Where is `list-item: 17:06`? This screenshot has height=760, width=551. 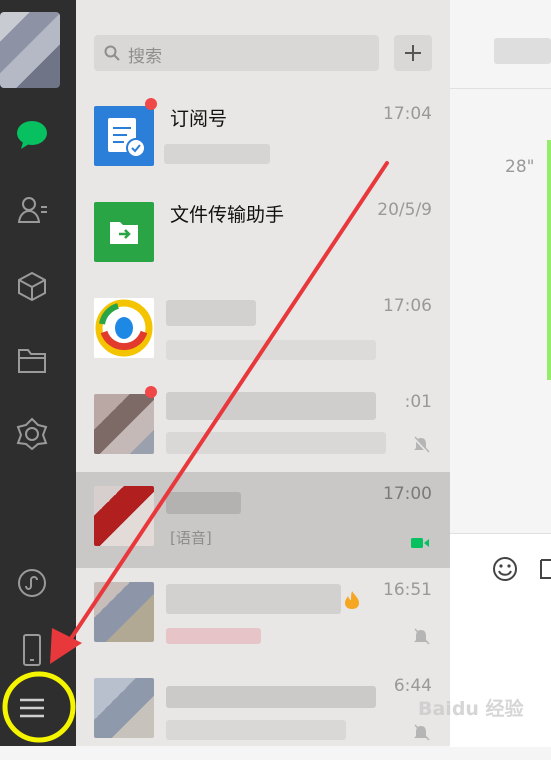 list-item: 17:06 is located at coordinates (263, 332).